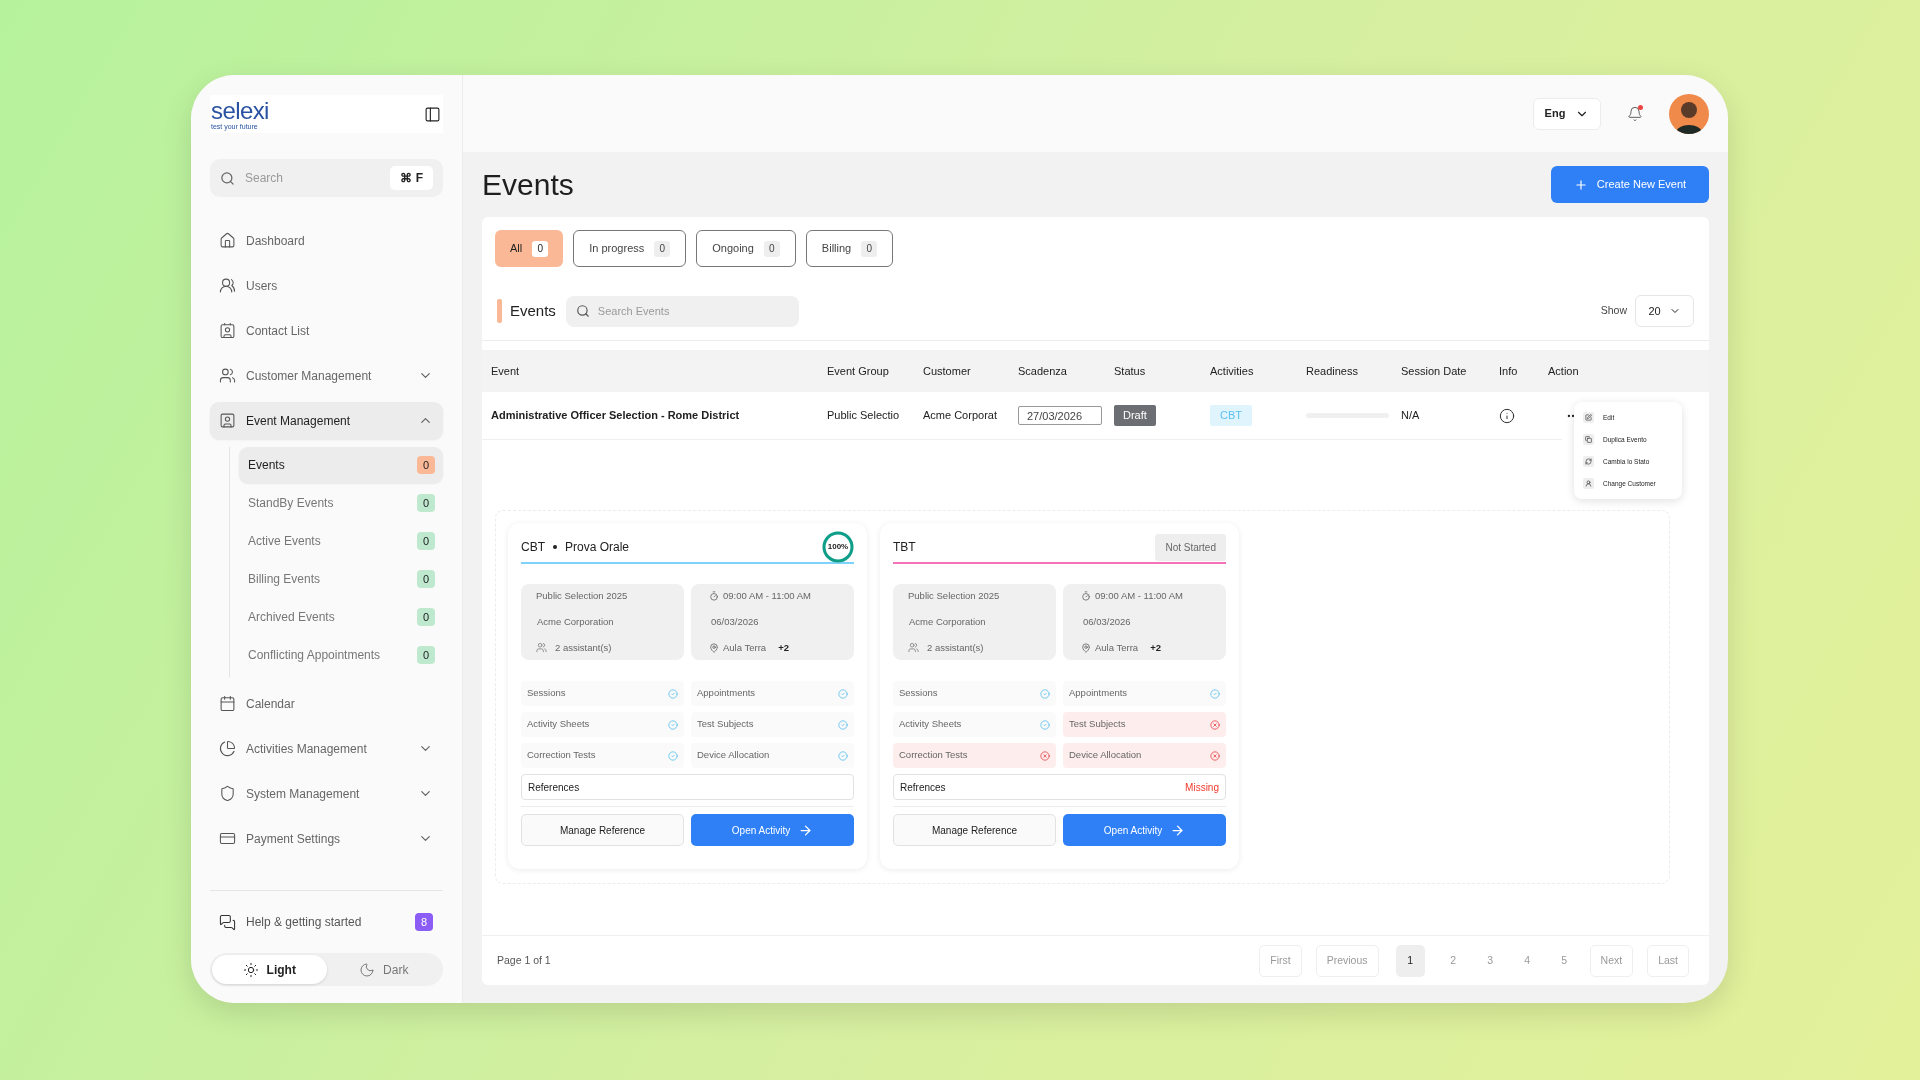  What do you see at coordinates (227, 420) in the screenshot?
I see `user-square-icon` at bounding box center [227, 420].